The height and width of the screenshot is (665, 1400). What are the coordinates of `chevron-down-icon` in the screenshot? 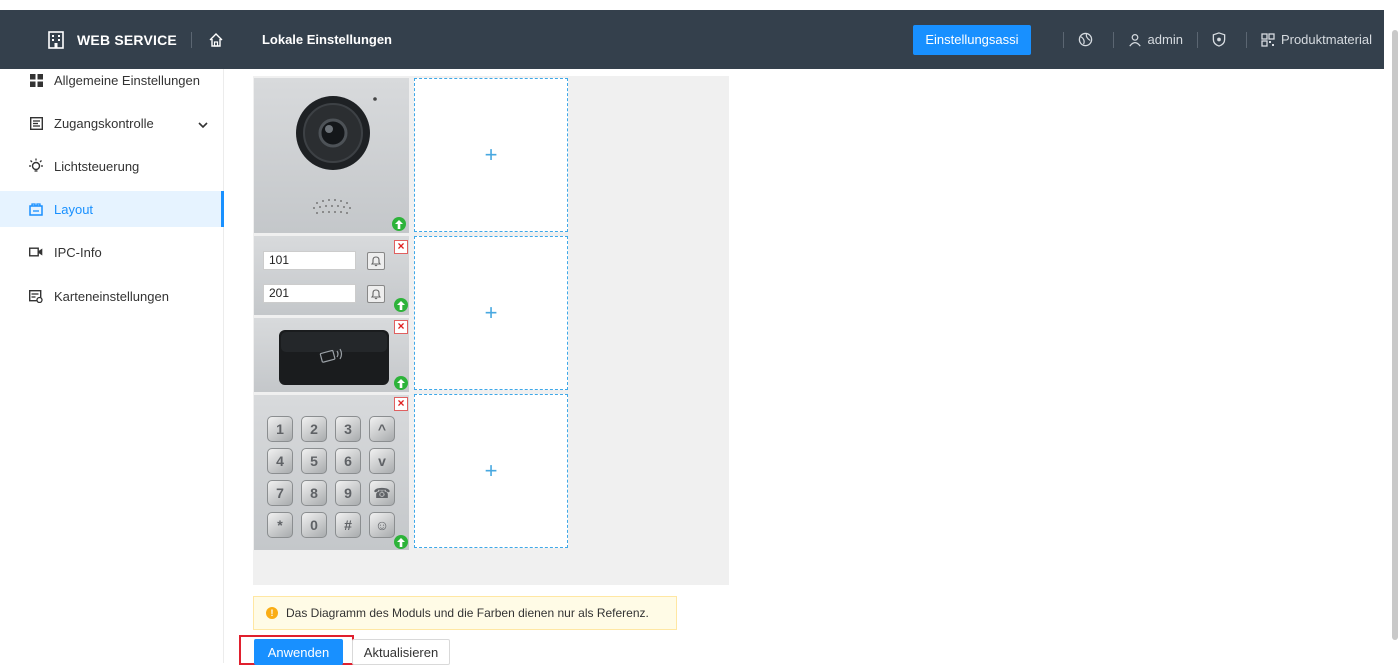 It's located at (203, 124).